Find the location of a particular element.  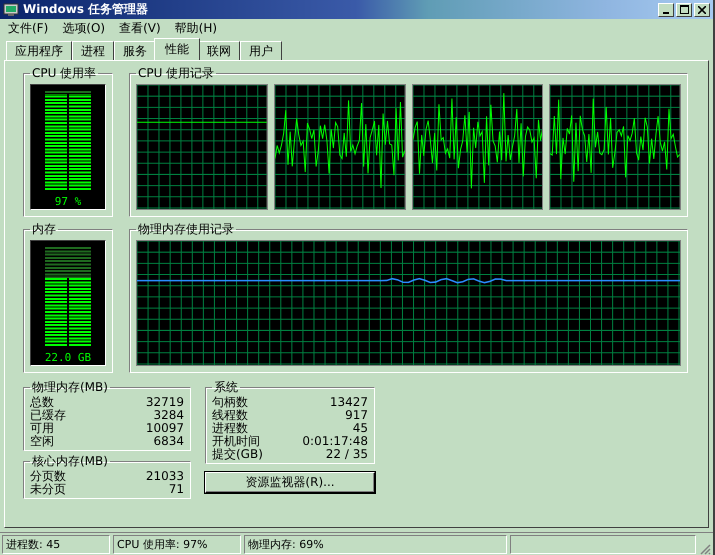

stat-value: 21033 is located at coordinates (165, 476).